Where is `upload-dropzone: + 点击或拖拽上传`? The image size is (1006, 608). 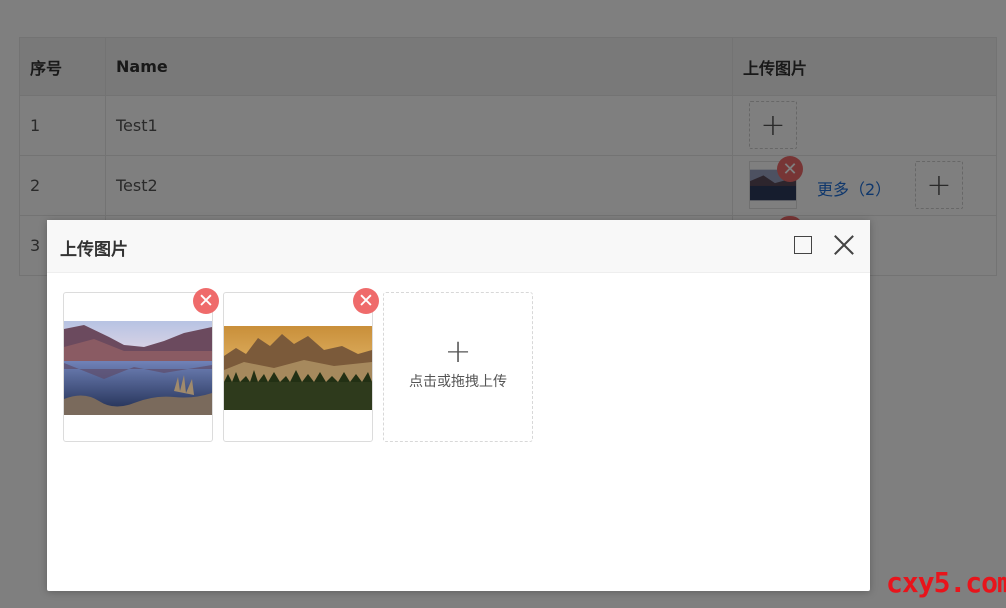
upload-dropzone: + 点击或拖拽上传 is located at coordinates (458, 367).